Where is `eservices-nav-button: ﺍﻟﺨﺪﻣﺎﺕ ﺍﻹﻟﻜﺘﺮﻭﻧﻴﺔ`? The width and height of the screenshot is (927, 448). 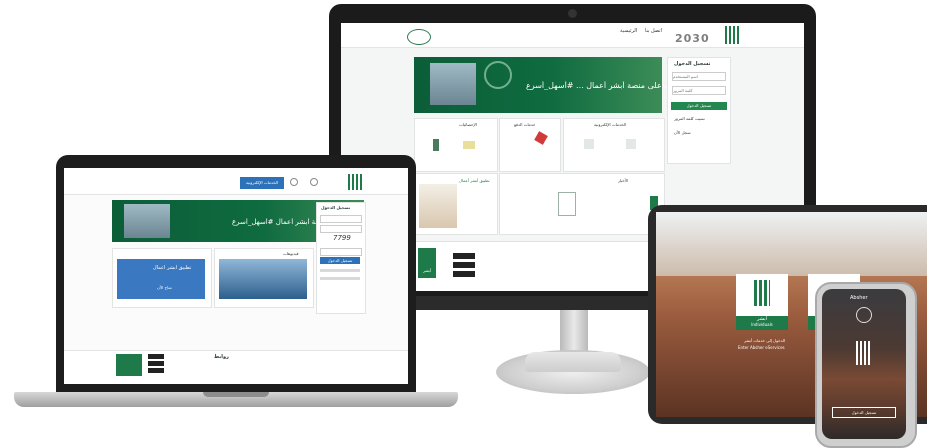
eservices-nav-button: ﺍﻟﺨﺪﻣﺎﺕ ﺍﻹﻟﻜﺘﺮﻭﻧﻴﺔ is located at coordinates (262, 183).